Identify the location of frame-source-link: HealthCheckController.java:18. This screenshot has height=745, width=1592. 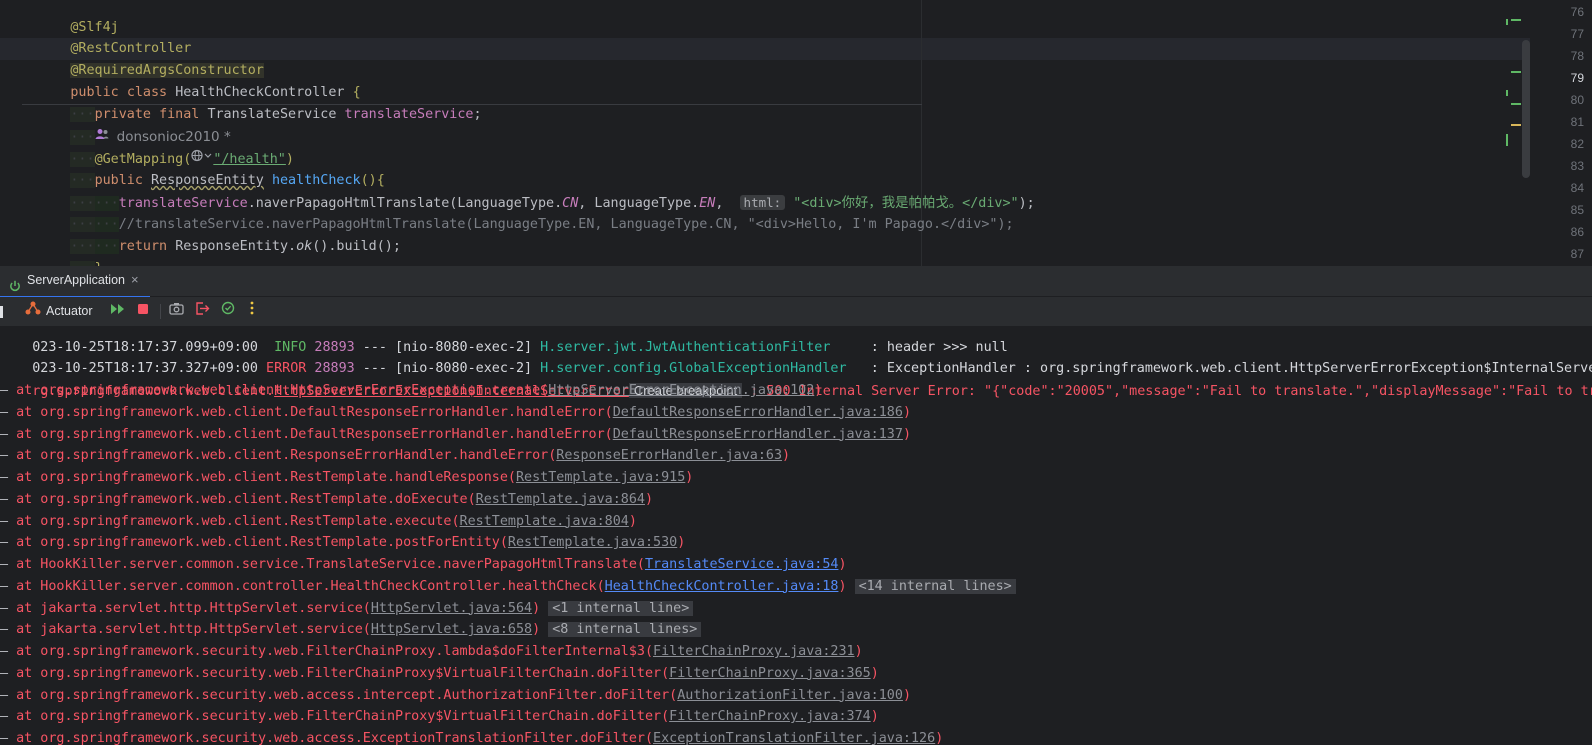
(722, 586).